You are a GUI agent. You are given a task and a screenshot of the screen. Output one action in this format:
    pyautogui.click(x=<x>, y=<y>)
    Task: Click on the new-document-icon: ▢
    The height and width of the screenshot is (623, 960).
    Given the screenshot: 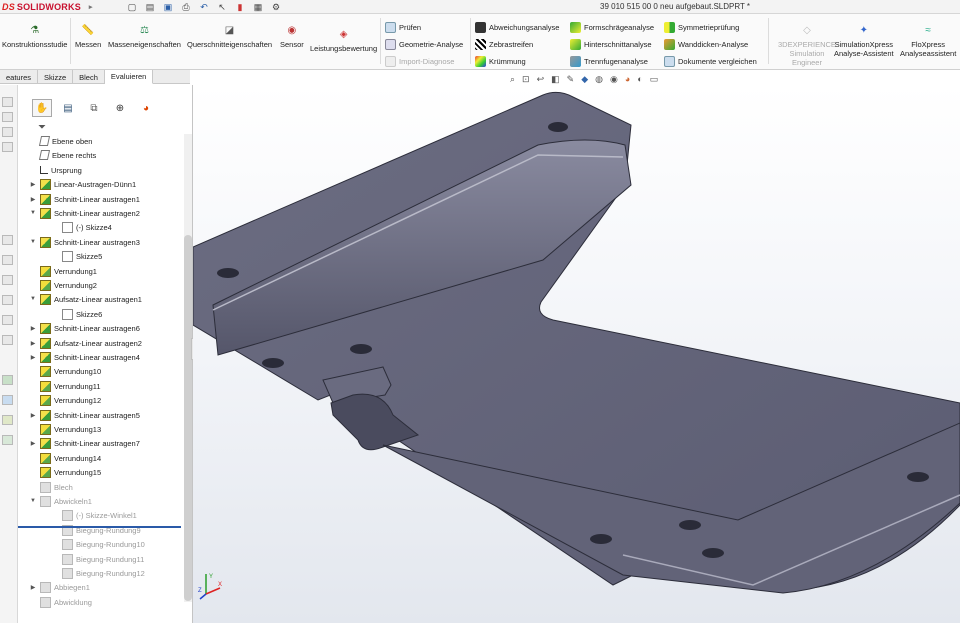 What is the action you would take?
    pyautogui.click(x=132, y=7)
    